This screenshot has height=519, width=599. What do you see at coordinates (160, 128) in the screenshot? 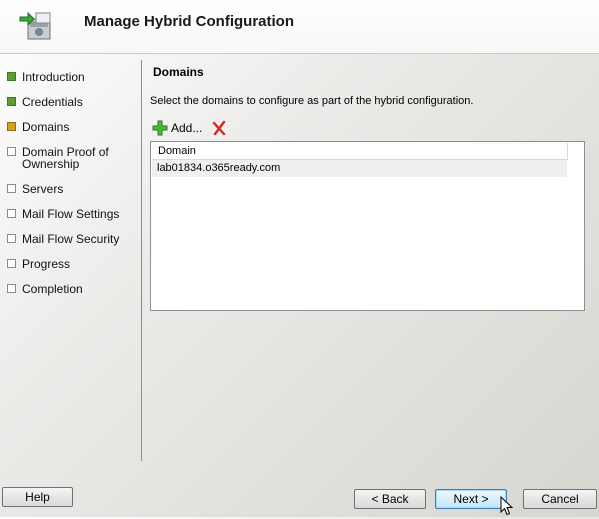
I see `green-plus-icon` at bounding box center [160, 128].